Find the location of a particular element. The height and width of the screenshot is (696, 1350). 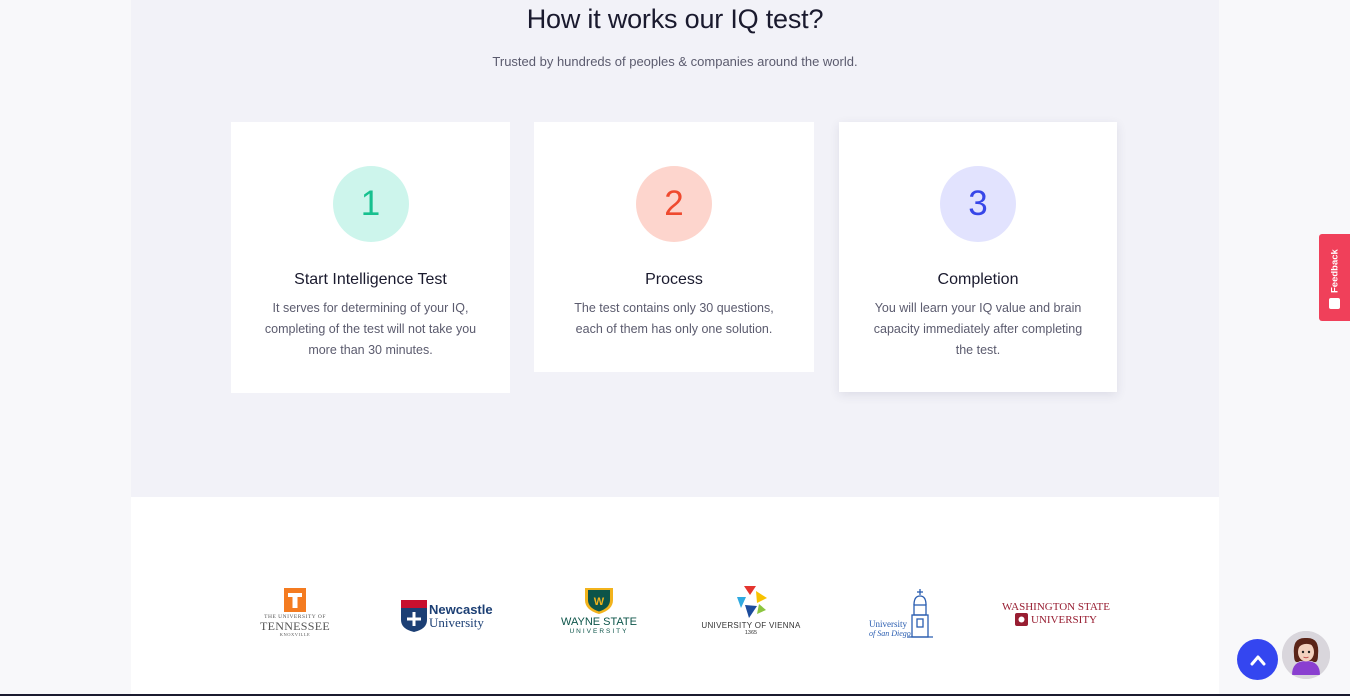

logo-text-line: TENNESSEE is located at coordinates (295, 626).